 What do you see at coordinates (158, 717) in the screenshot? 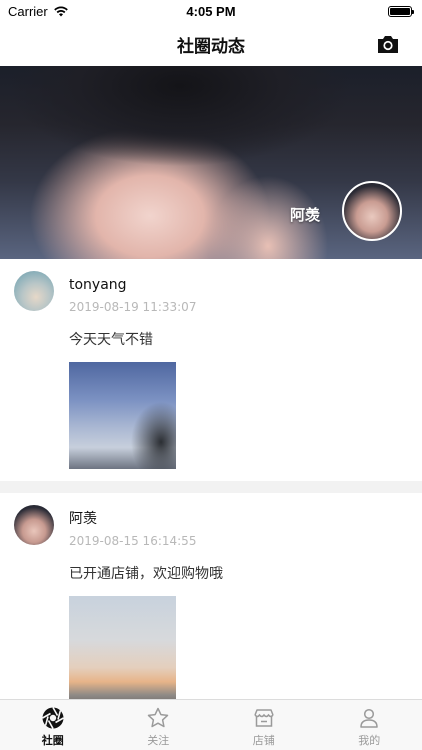
I see `star-icon` at bounding box center [158, 717].